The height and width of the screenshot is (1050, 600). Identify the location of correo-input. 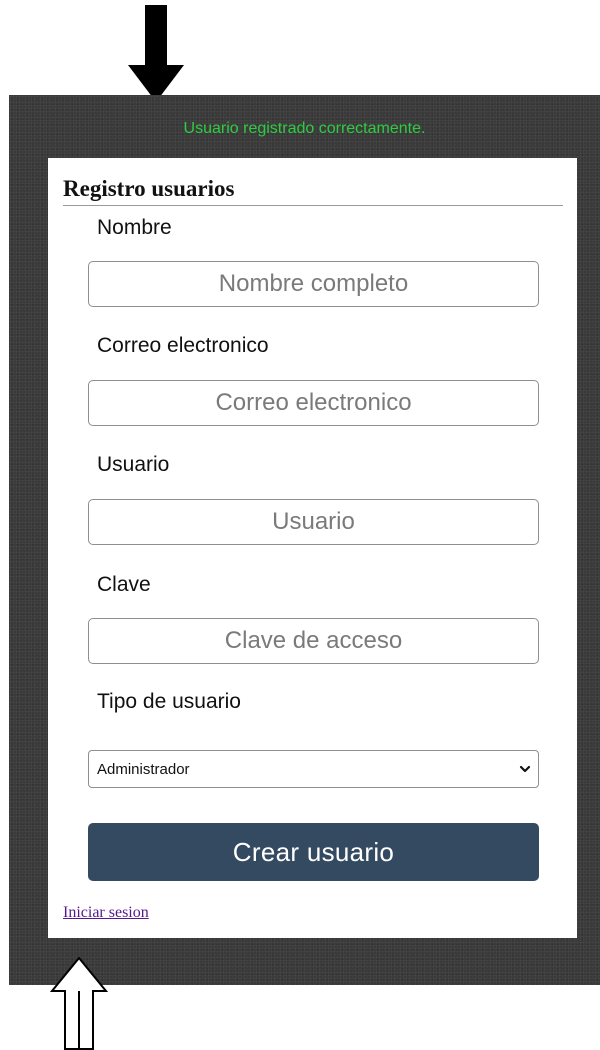
(313, 403).